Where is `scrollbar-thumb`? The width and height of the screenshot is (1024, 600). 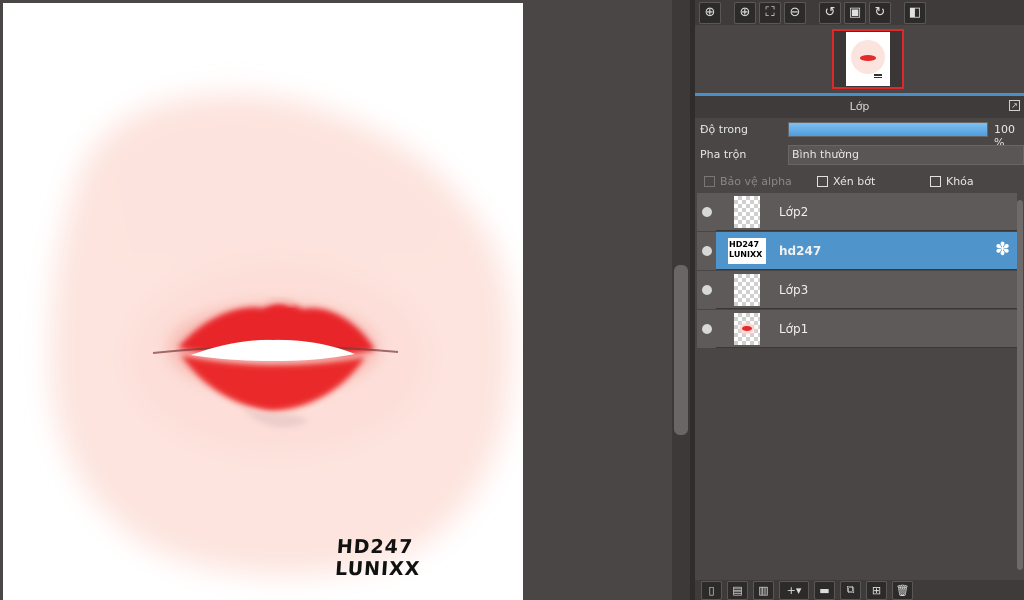 scrollbar-thumb is located at coordinates (681, 350).